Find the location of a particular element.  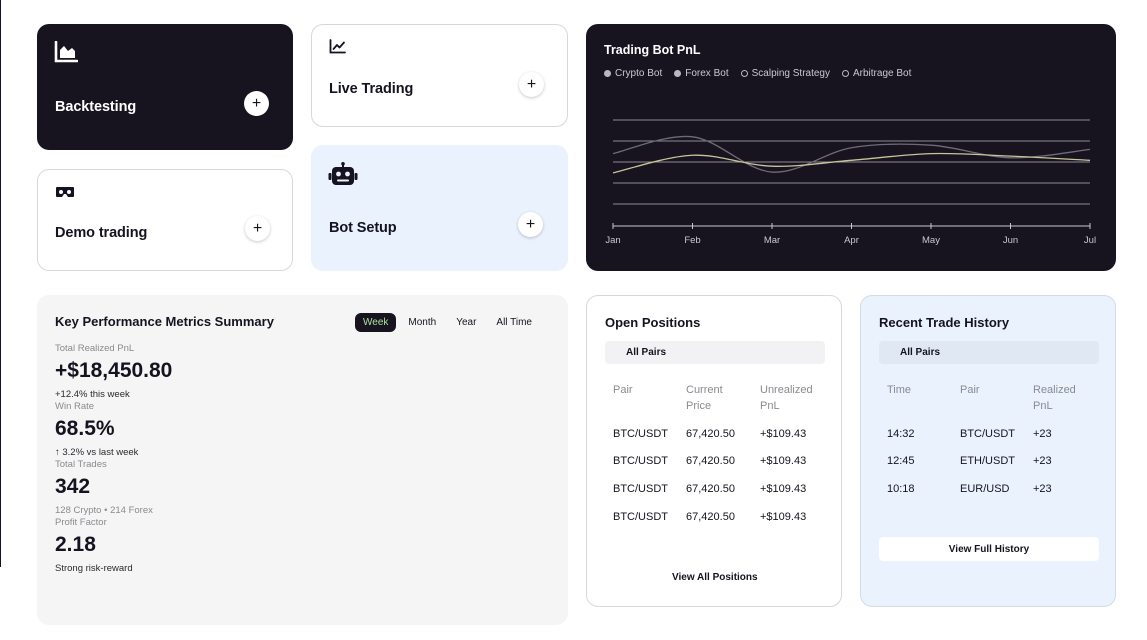

add-demo-trading-button: + is located at coordinates (257, 228).